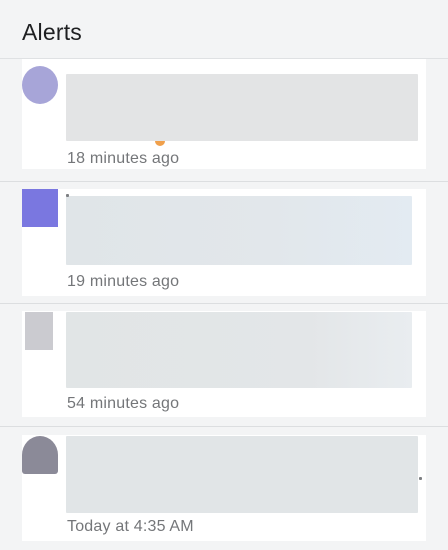  Describe the element at coordinates (224, 29) in the screenshot. I see `alerts-header: Alerts` at that location.